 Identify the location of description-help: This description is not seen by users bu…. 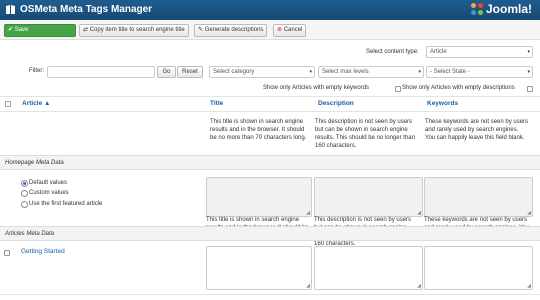
(365, 134).